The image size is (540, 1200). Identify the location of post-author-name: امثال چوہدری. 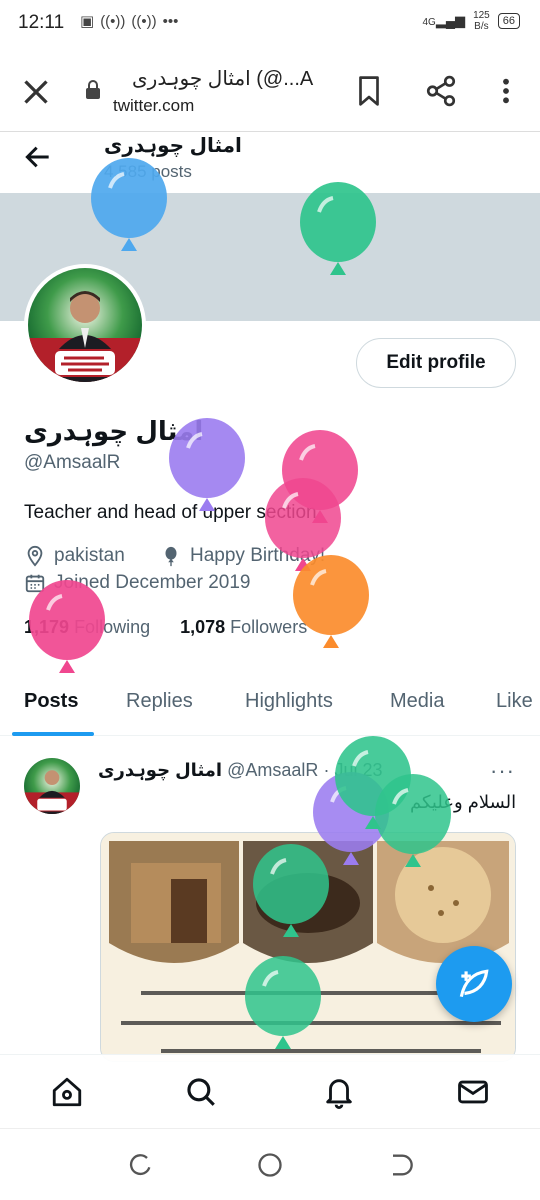
(160, 770).